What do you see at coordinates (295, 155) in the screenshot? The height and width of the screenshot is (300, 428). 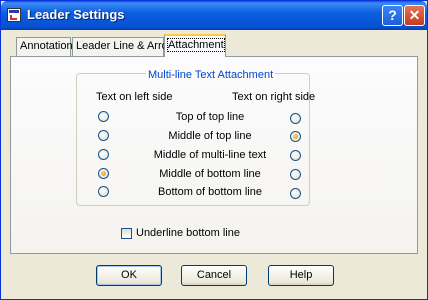 I see `right-radio-middle-of-multi-line-text` at bounding box center [295, 155].